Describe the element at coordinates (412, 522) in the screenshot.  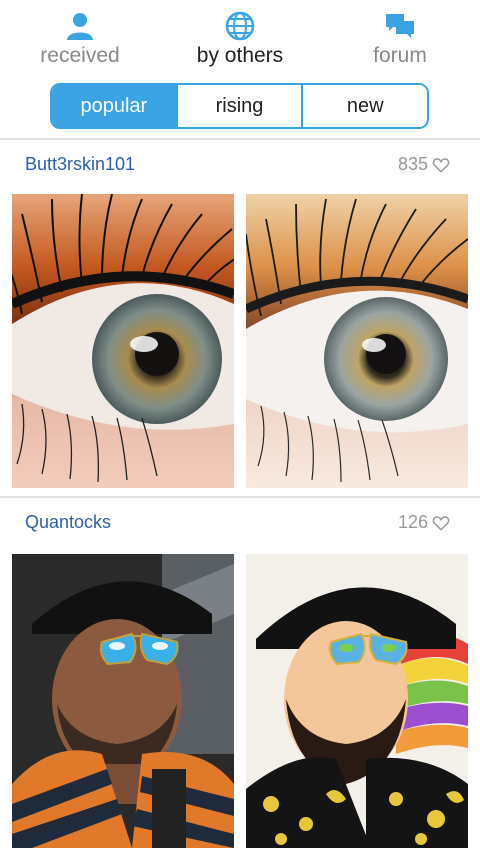
I see `like-count: 126` at that location.